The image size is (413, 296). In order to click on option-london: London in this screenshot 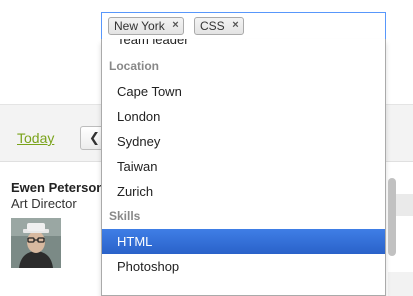, I will do `click(243, 116)`.